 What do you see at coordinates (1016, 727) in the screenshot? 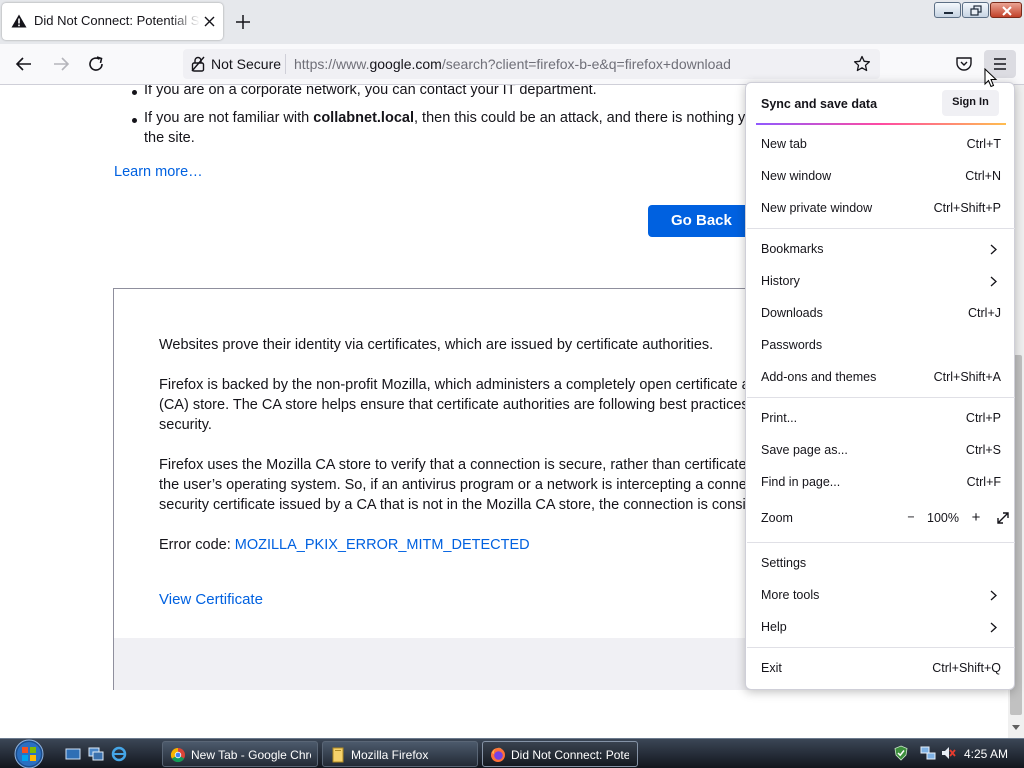
I see `scroll-down-arrow-icon` at bounding box center [1016, 727].